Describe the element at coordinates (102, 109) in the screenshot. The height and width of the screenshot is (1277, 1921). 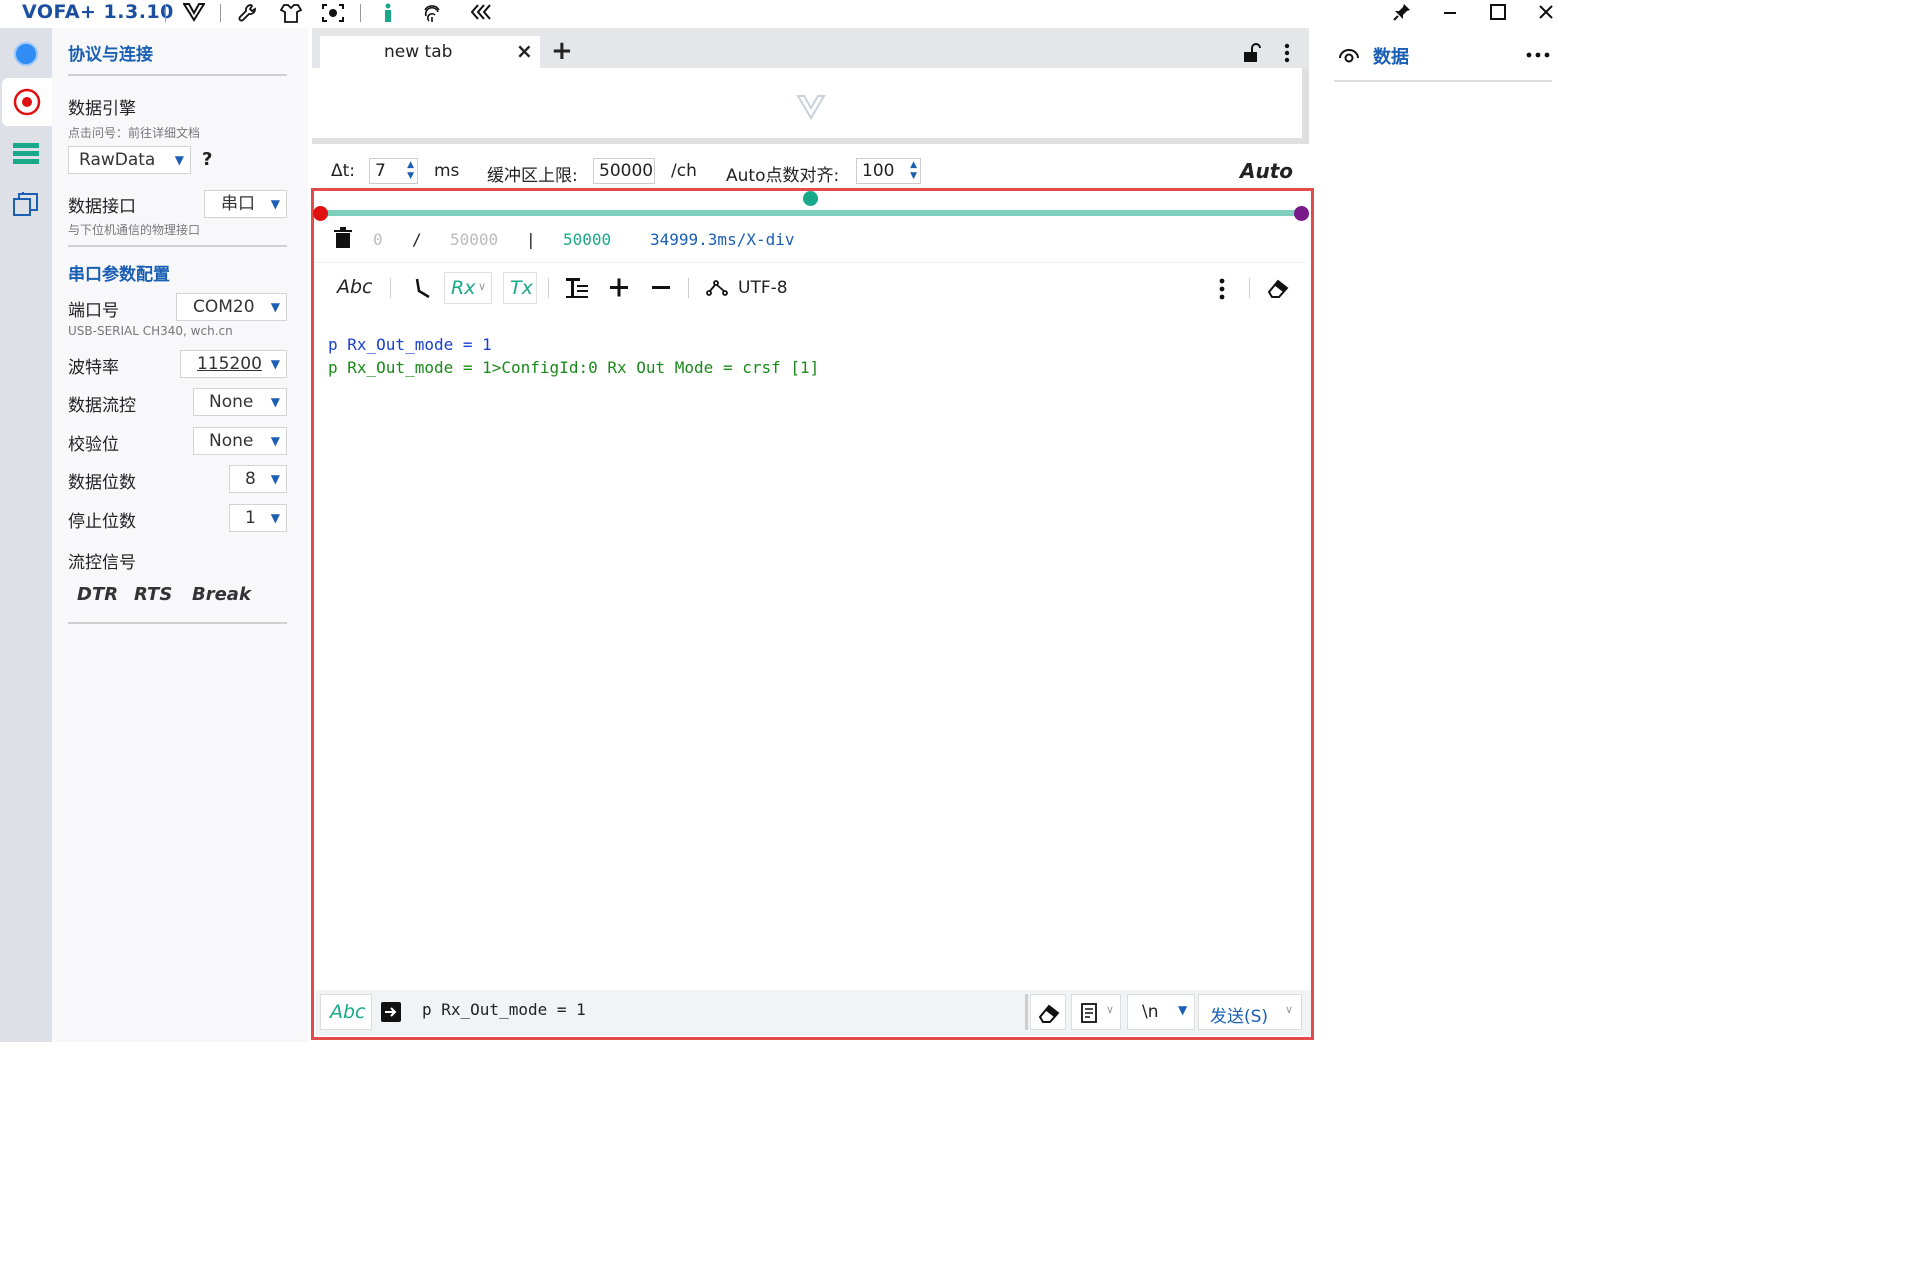
I see `engine-label: 数据引擎` at that location.